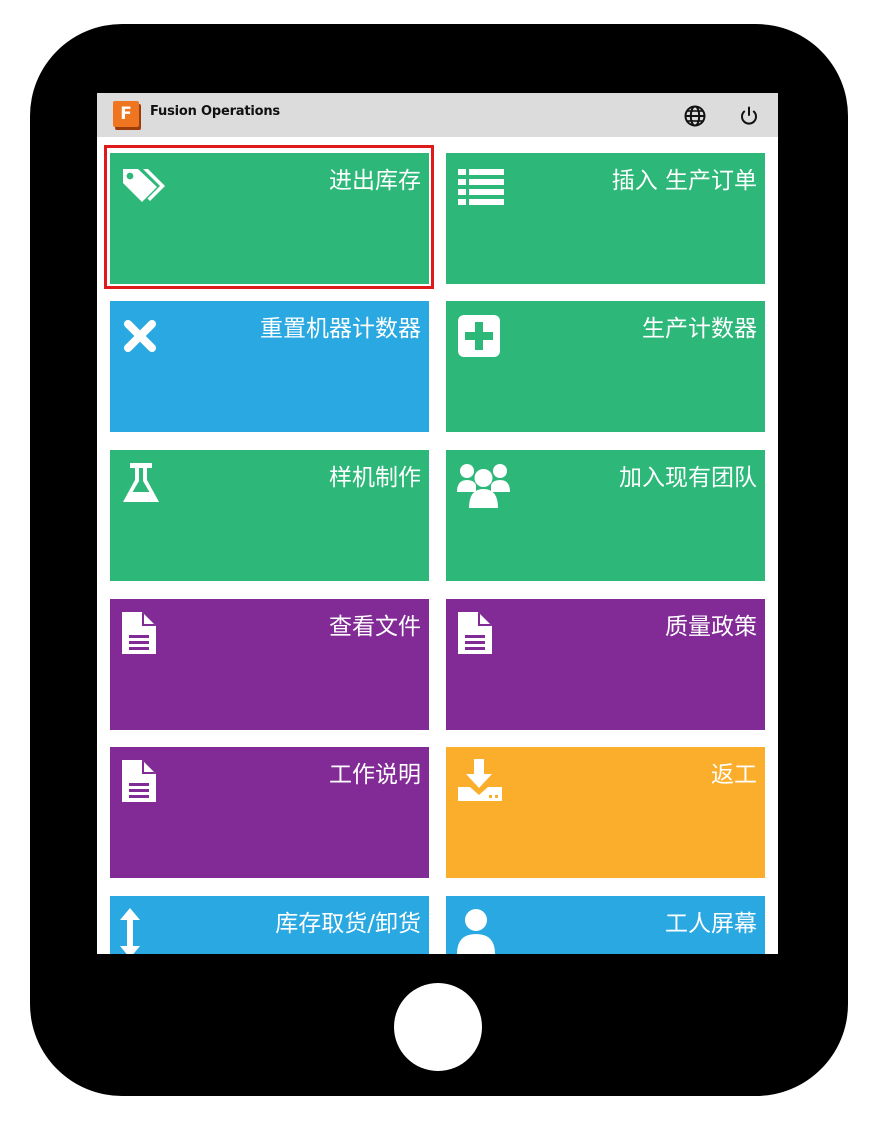 The width and height of the screenshot is (880, 1130). Describe the element at coordinates (699, 329) in the screenshot. I see `tile-label: 生产计数器` at that location.